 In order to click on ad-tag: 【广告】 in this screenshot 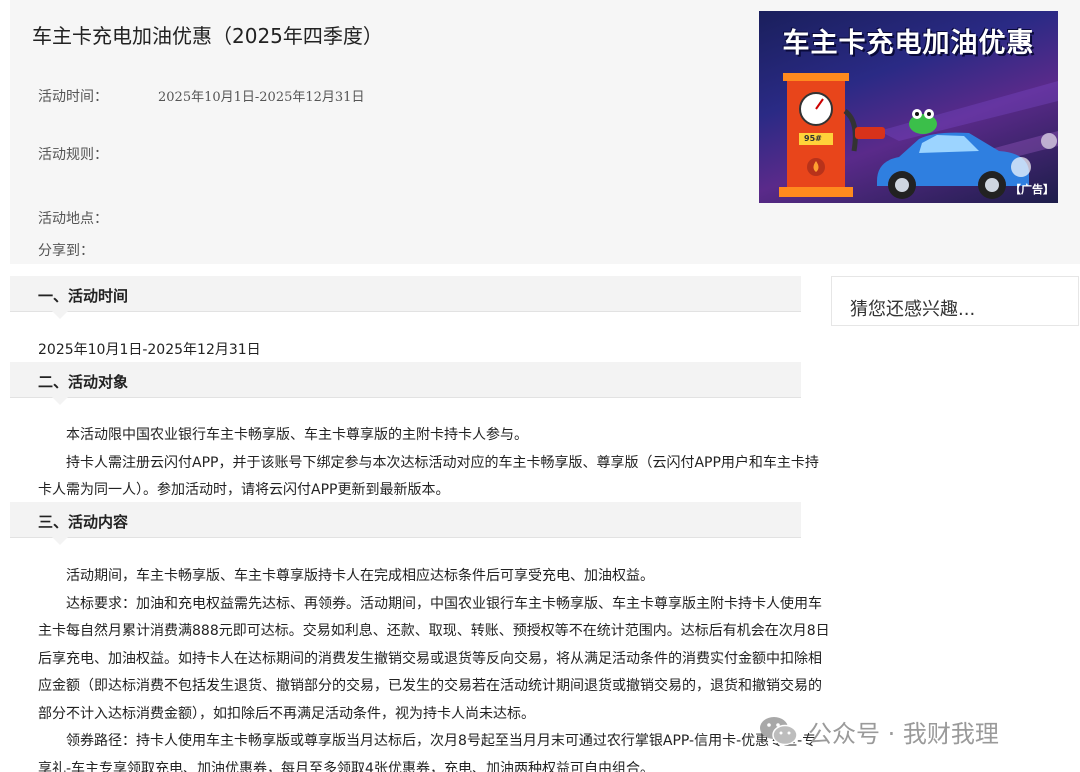, I will do `click(1032, 189)`.